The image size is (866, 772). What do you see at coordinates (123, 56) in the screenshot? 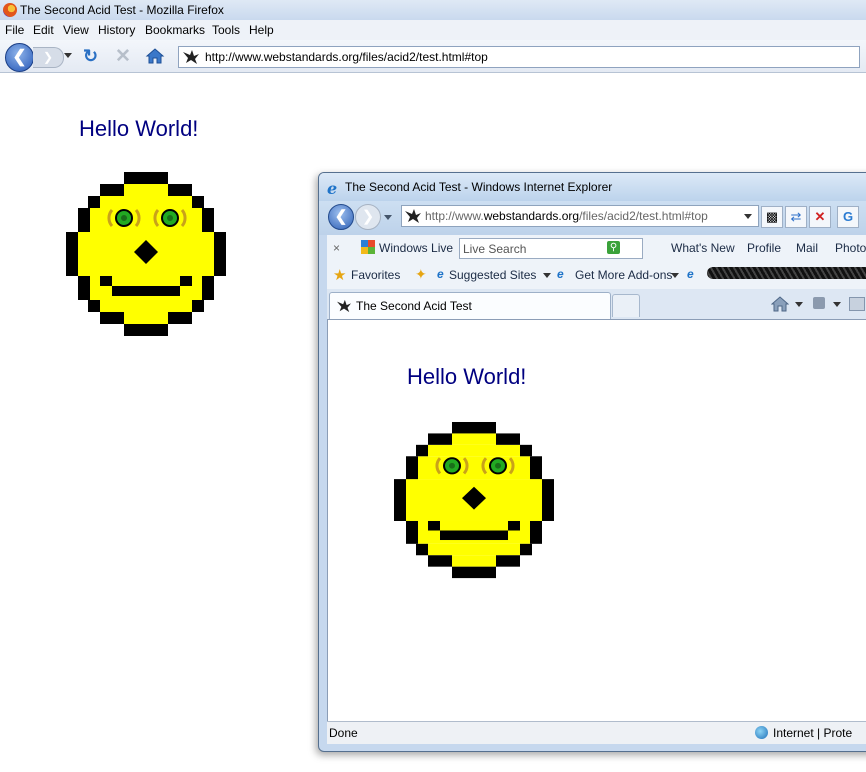
I see `stop-icon: ✕` at bounding box center [123, 56].